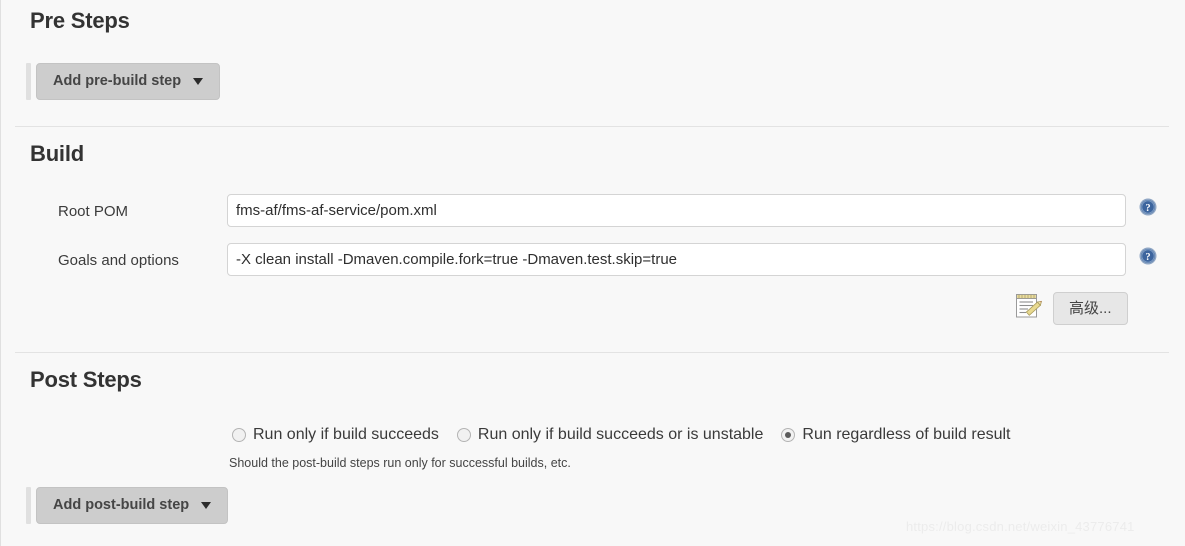 This screenshot has width=1185, height=546. I want to click on help-circle-icon-root-pom: ?, so click(1148, 207).